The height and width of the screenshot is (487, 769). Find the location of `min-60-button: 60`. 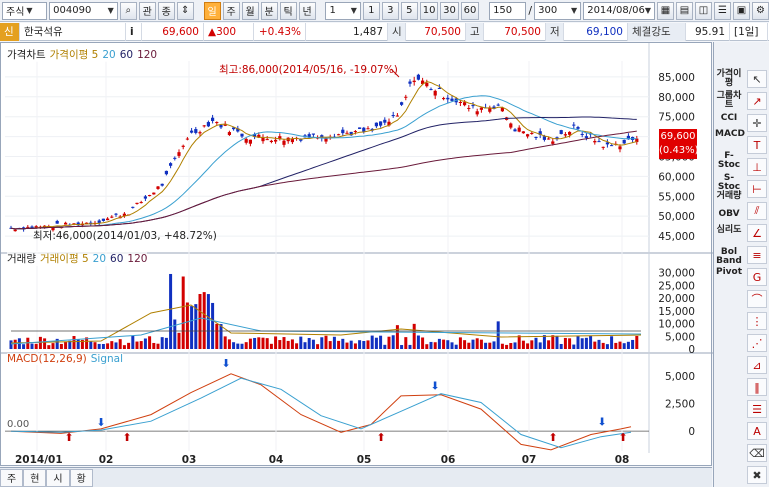

min-60-button: 60 is located at coordinates (470, 10).